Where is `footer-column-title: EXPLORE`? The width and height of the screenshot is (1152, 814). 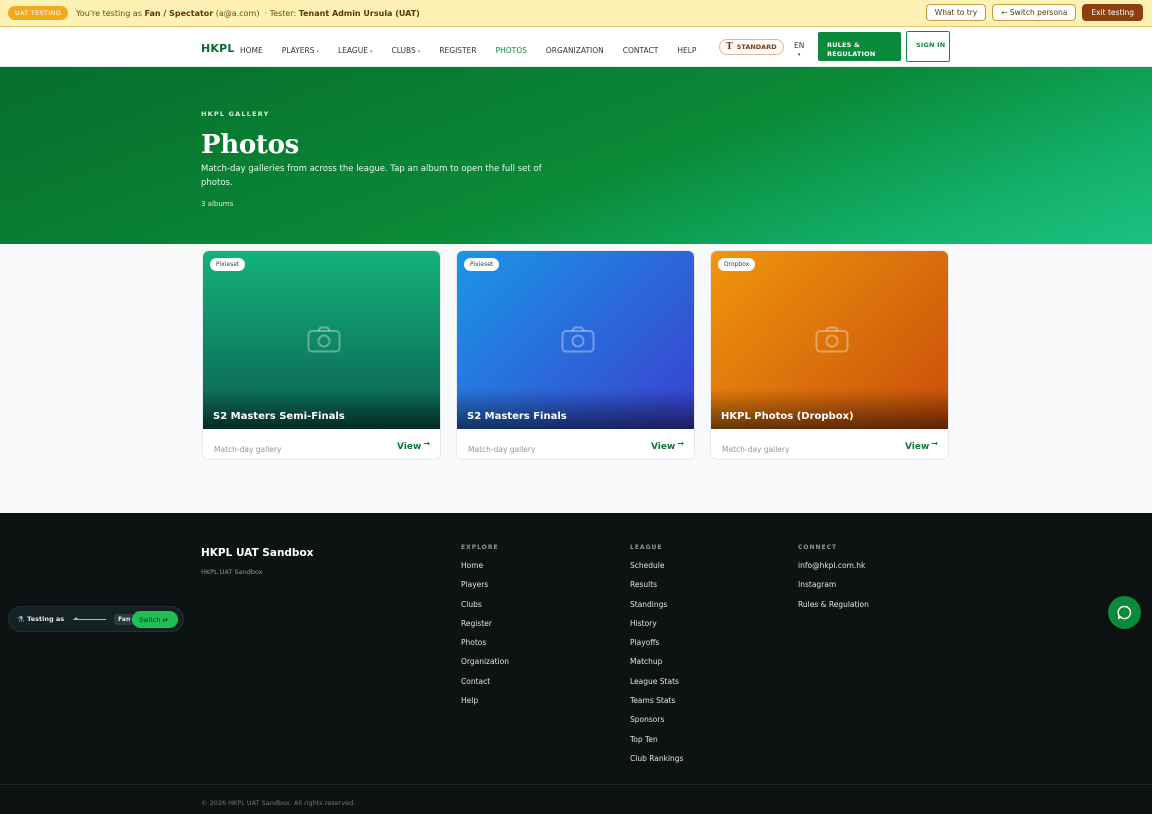 footer-column-title: EXPLORE is located at coordinates (480, 547).